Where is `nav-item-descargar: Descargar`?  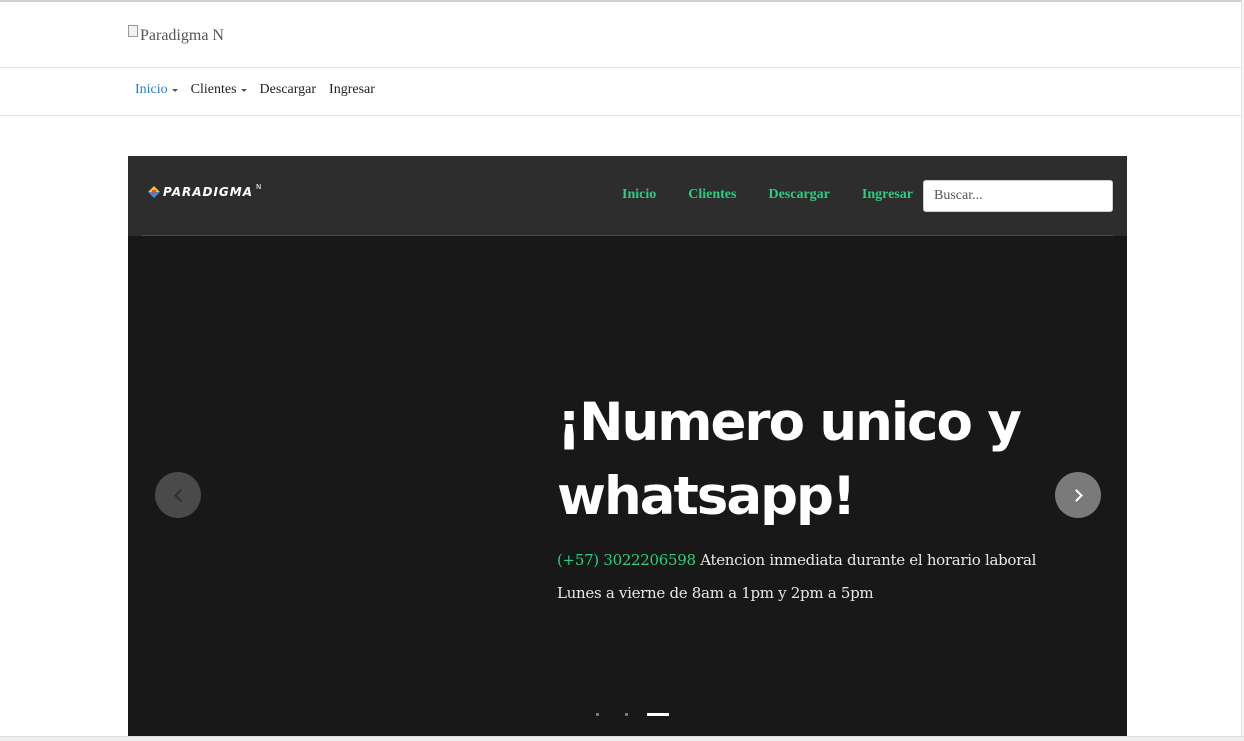 nav-item-descargar: Descargar is located at coordinates (288, 90).